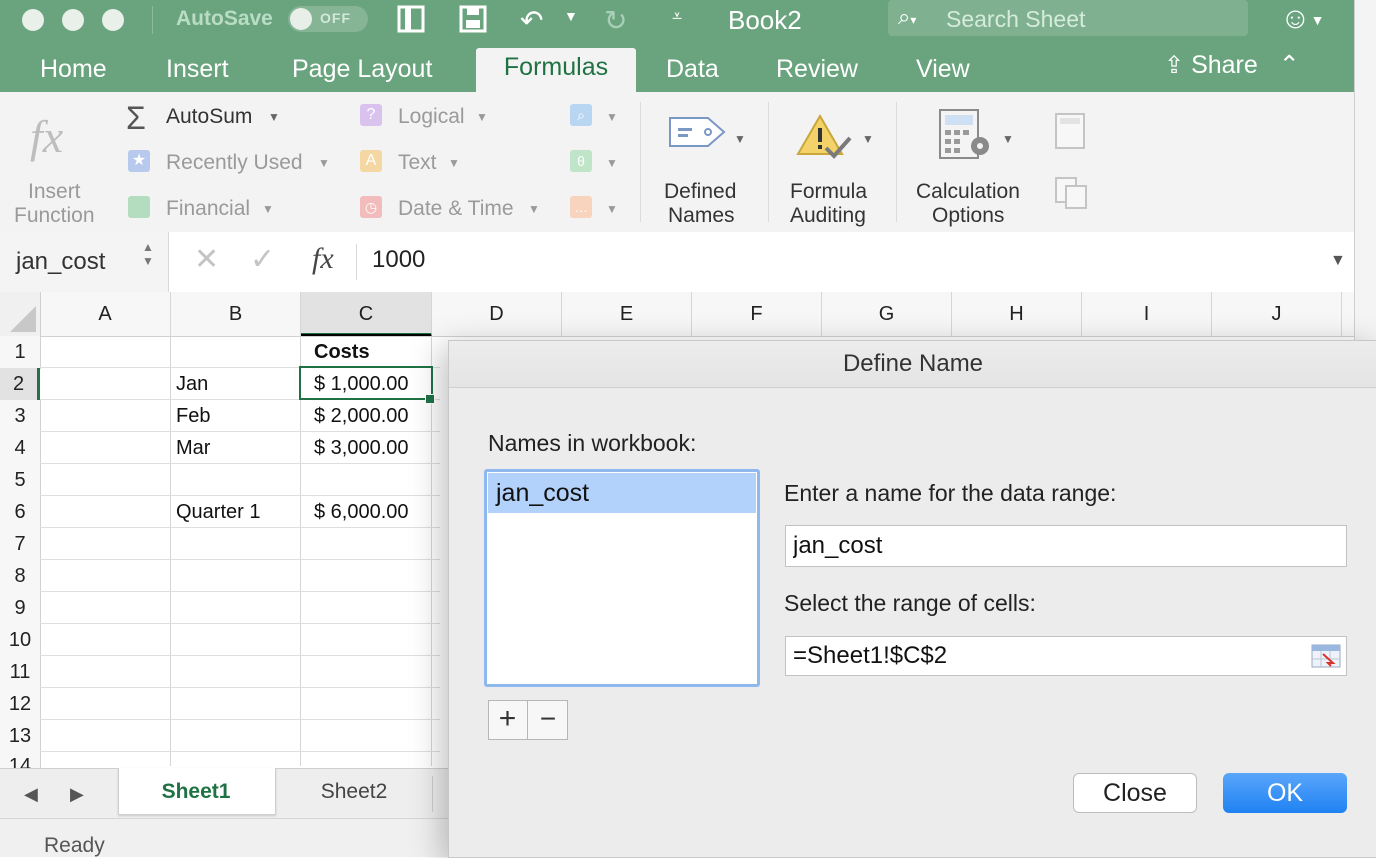 The width and height of the screenshot is (1376, 858). What do you see at coordinates (20, 448) in the screenshot?
I see `row-header-4: 4` at bounding box center [20, 448].